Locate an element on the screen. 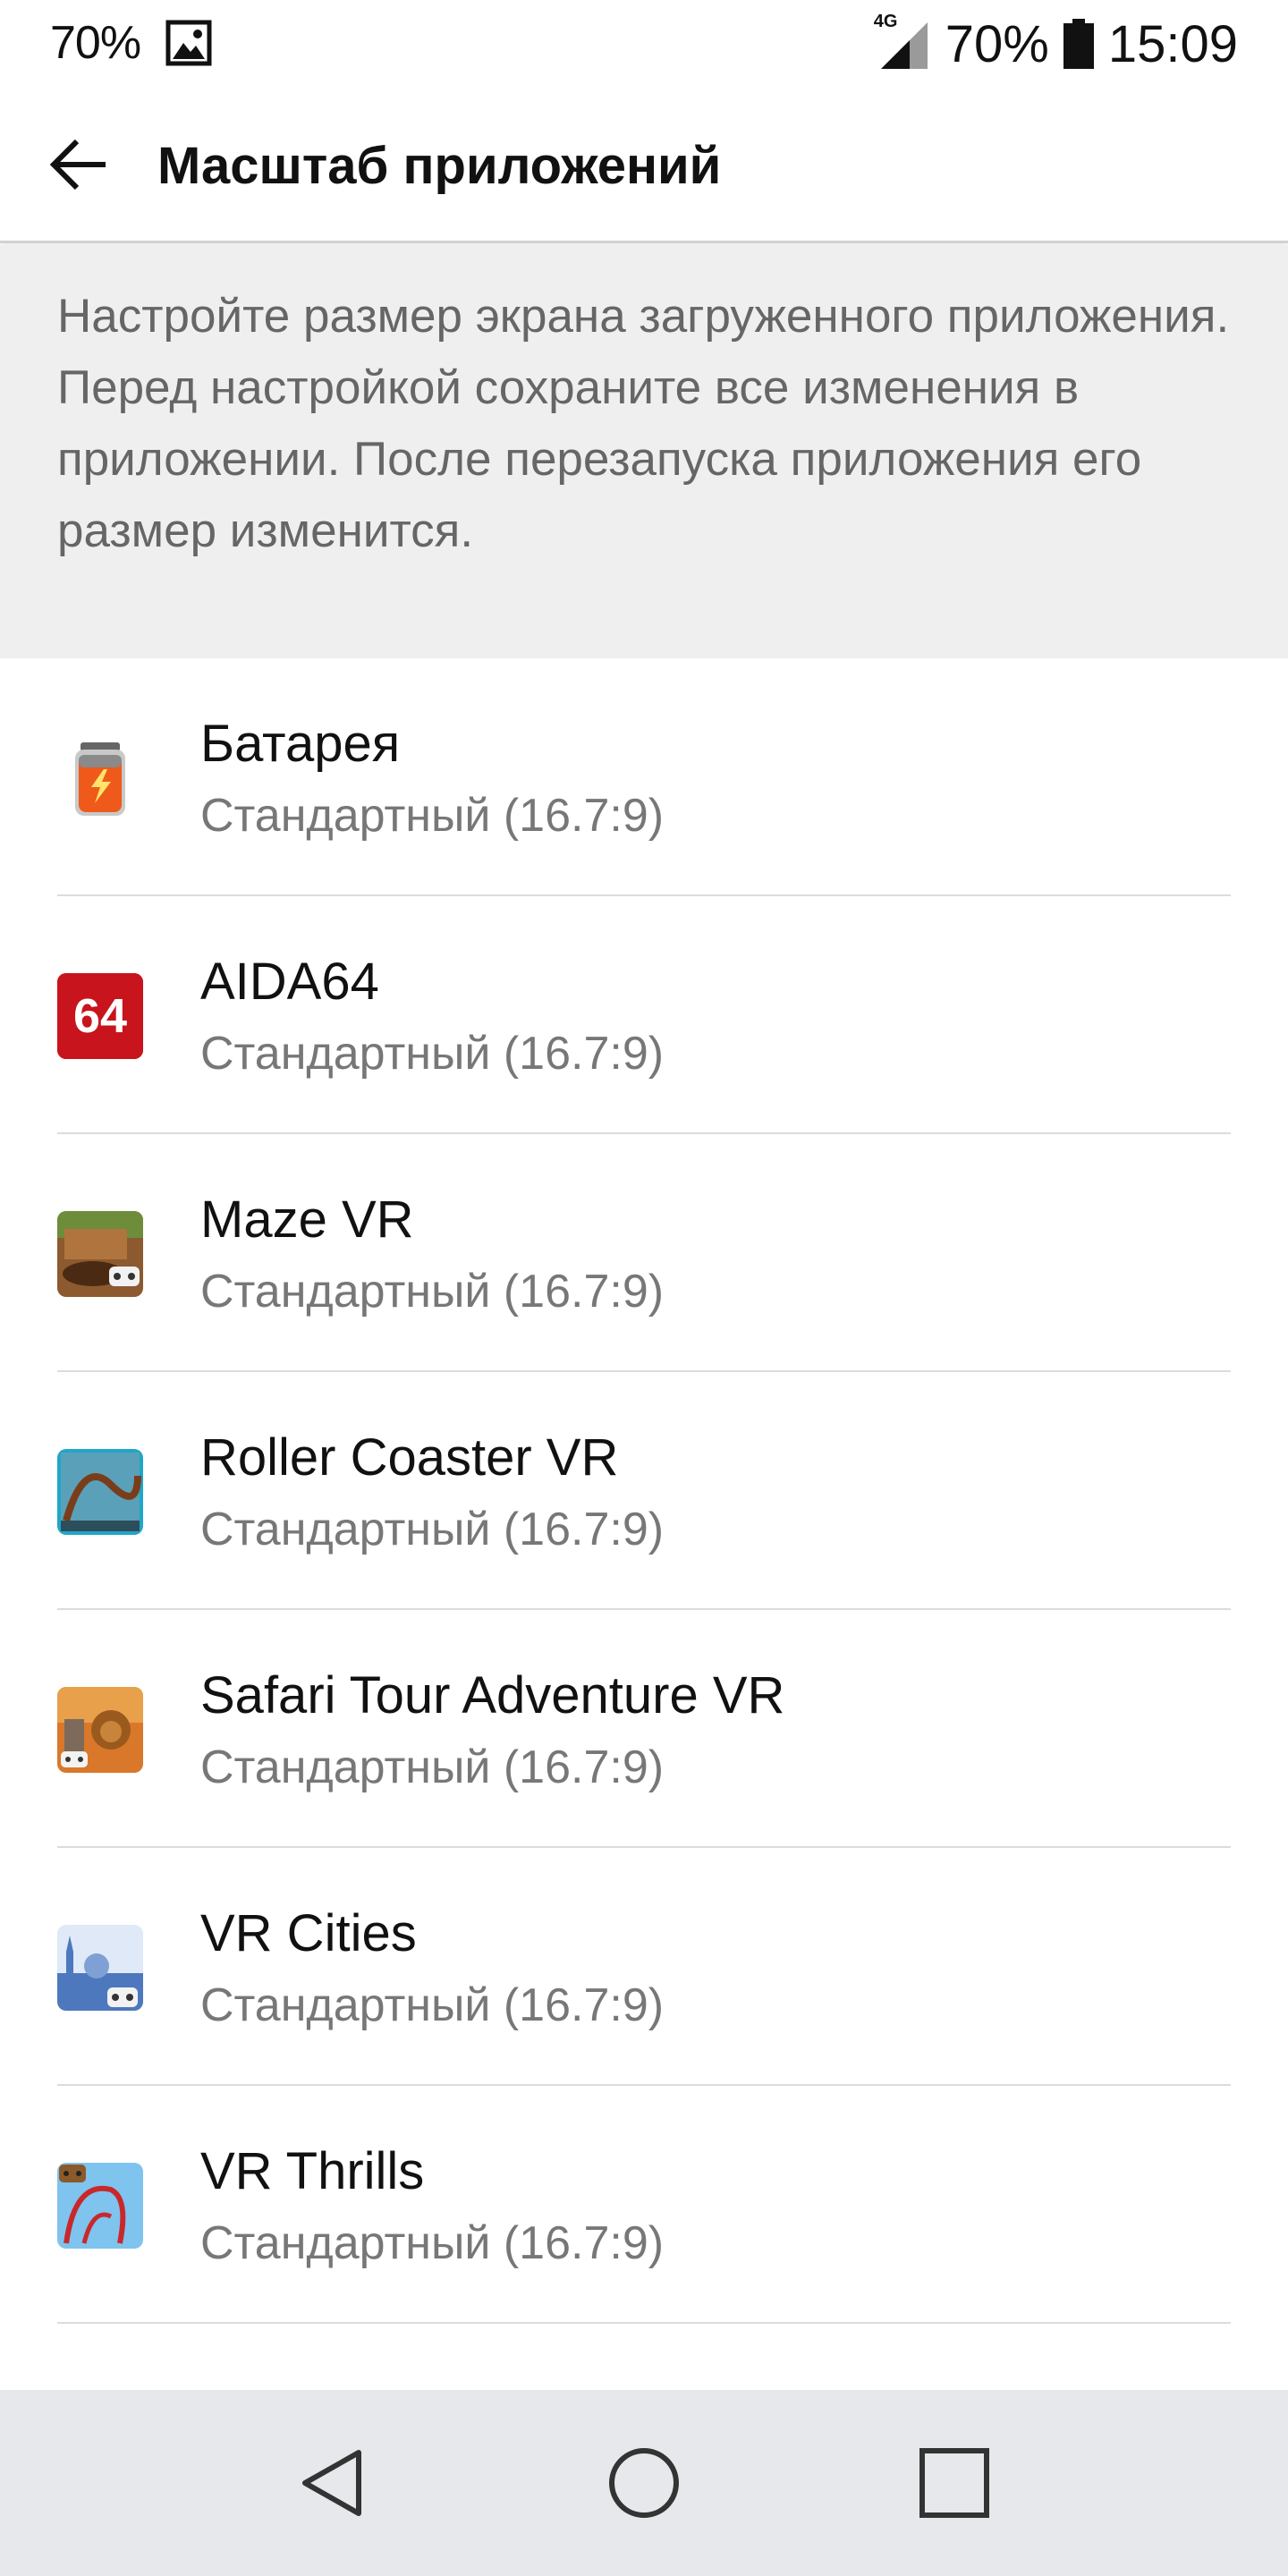  battery-app-icon is located at coordinates (100, 778).